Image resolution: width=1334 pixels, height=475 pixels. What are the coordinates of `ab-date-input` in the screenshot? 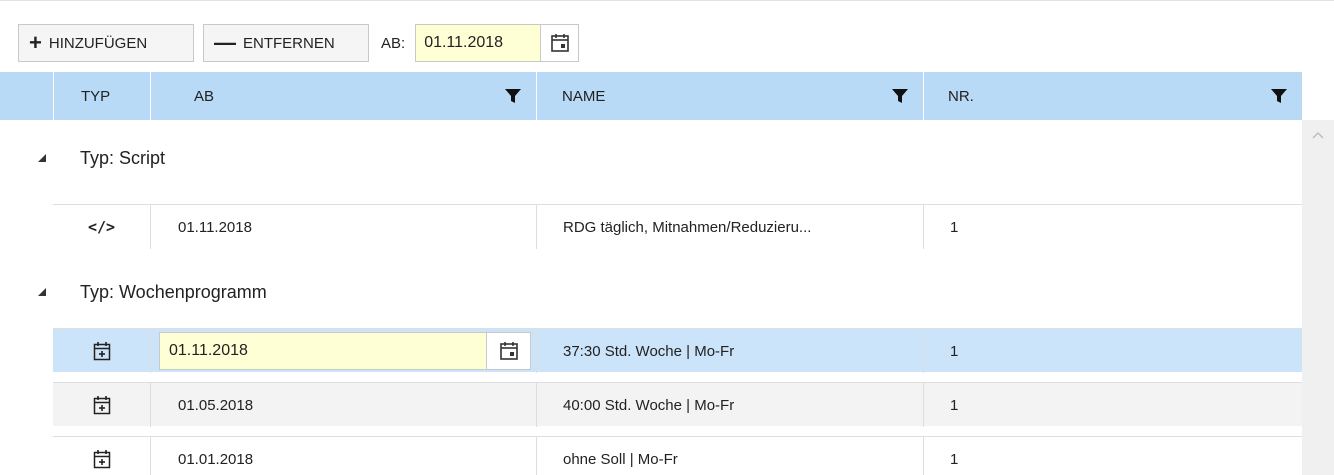 It's located at (323, 351).